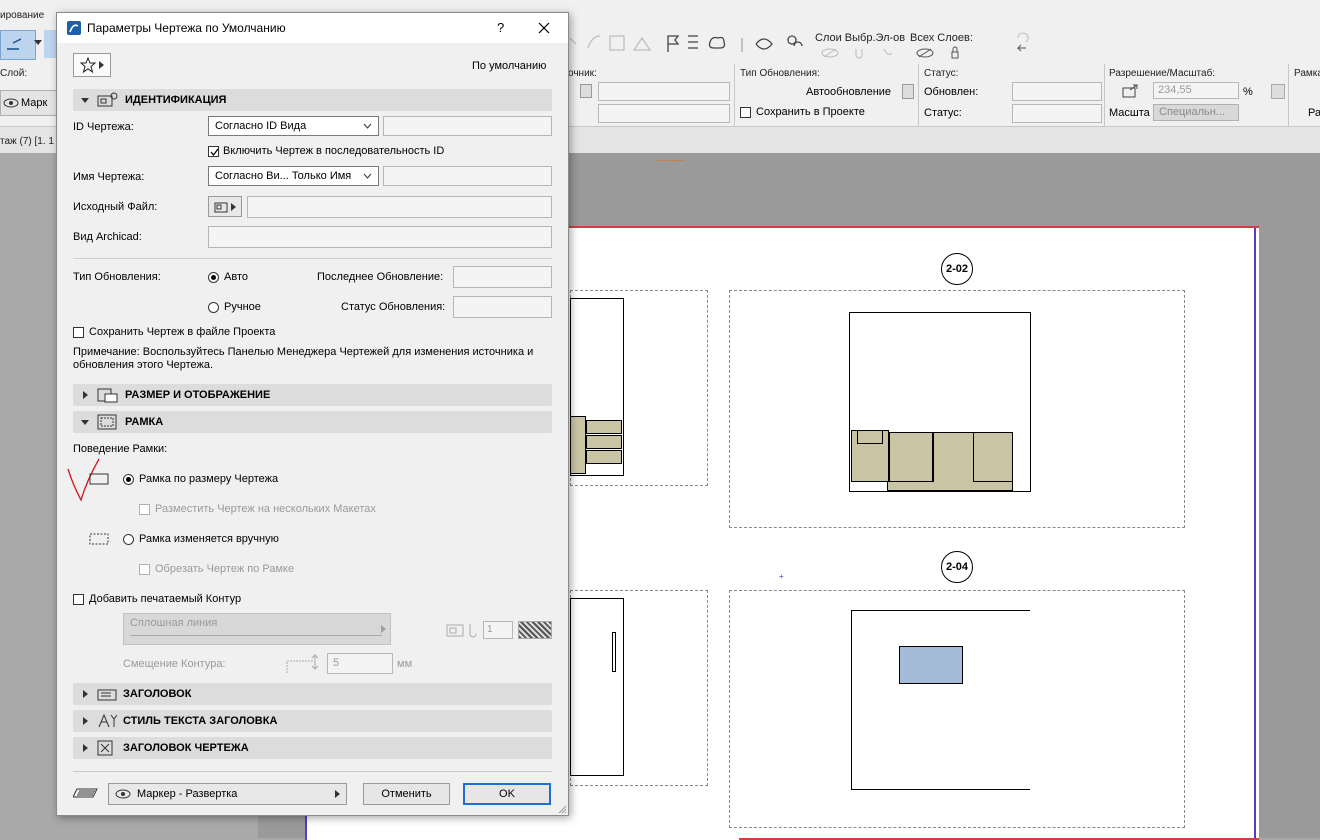 The width and height of the screenshot is (1320, 840). I want to click on add-contour-label: Добавить печатаемый Контур, so click(165, 599).